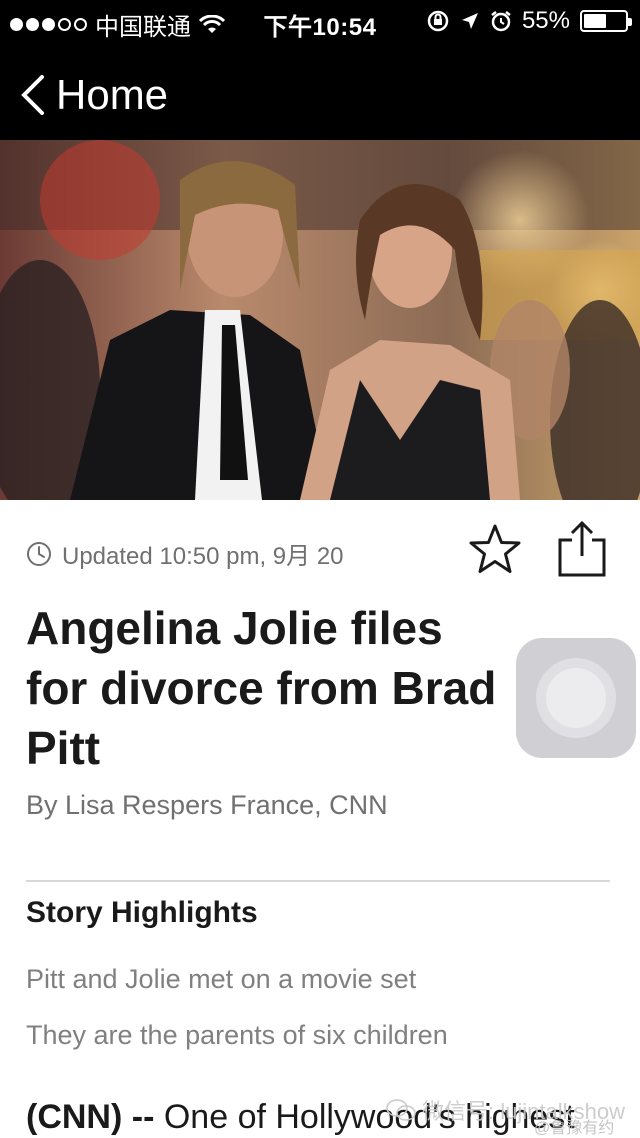 Image resolution: width=640 pixels, height=1138 pixels. I want to click on assistive-touch-button, so click(576, 698).